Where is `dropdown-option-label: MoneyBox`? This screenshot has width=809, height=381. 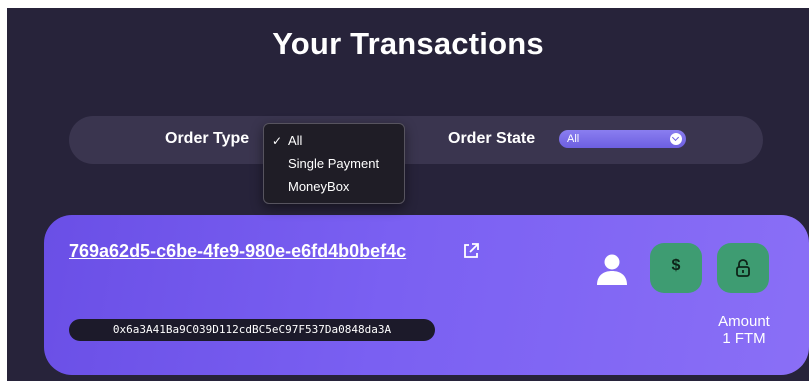
dropdown-option-label: MoneyBox is located at coordinates (319, 186).